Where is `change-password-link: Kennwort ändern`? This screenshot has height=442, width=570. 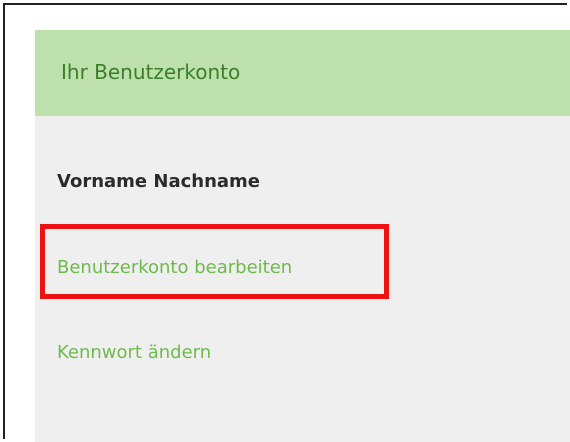 change-password-link: Kennwort ändern is located at coordinates (134, 353).